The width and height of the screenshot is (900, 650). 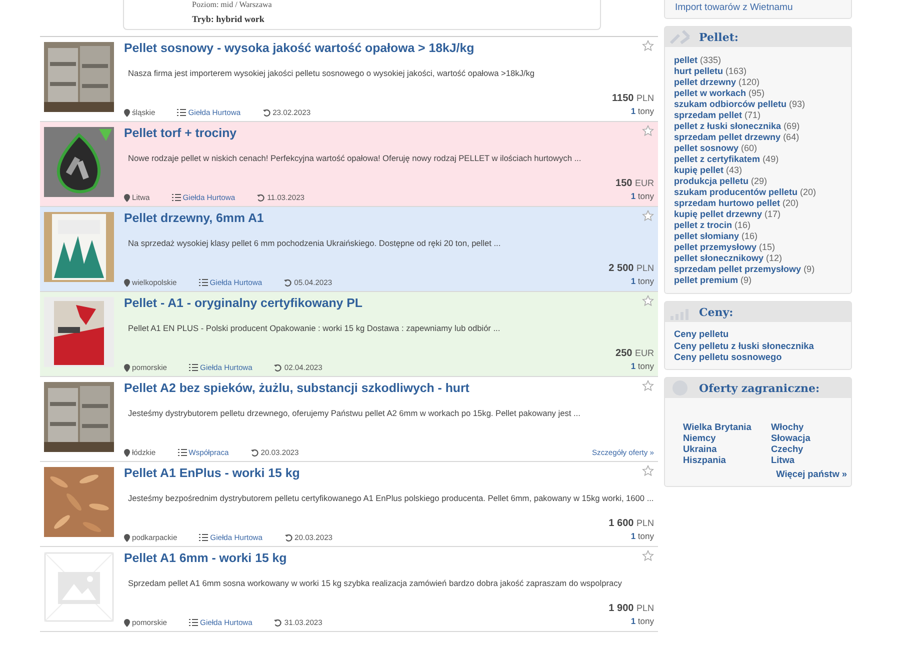 I want to click on tag-link: pellet sosnowy (60), so click(x=758, y=148).